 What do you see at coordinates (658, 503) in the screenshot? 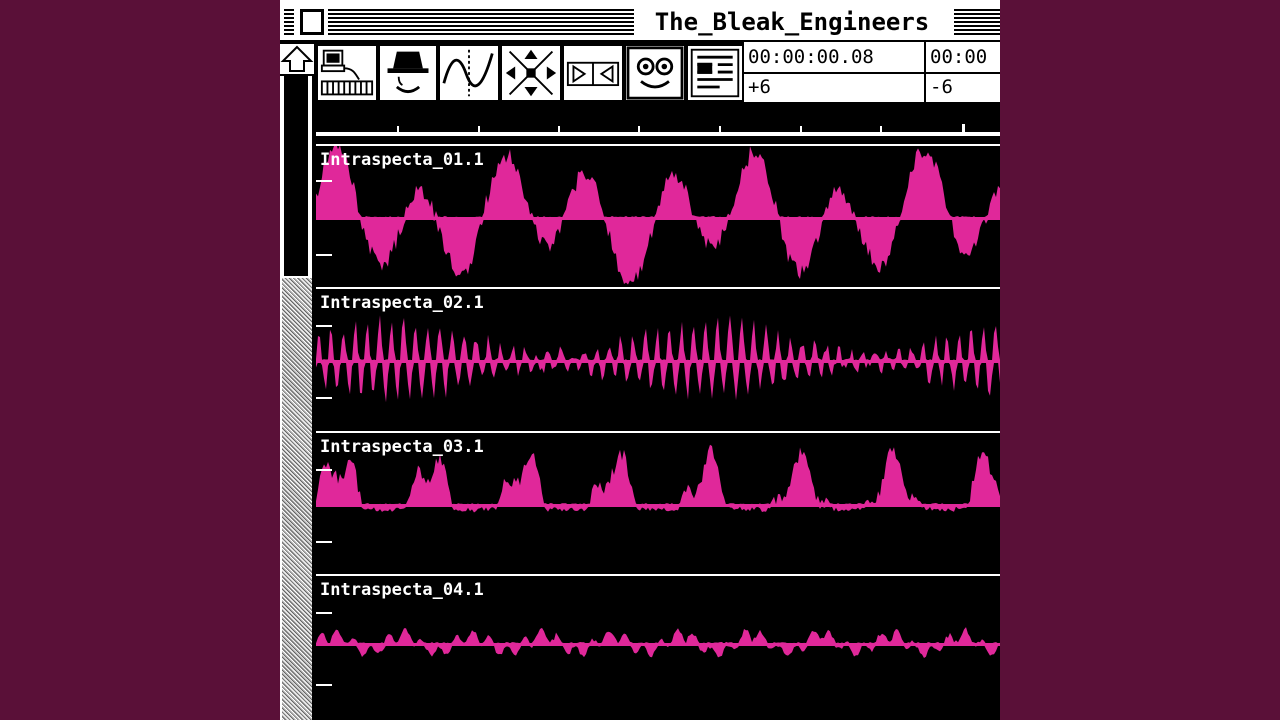
I see `track-3: Intraspecta_03.1` at bounding box center [658, 503].